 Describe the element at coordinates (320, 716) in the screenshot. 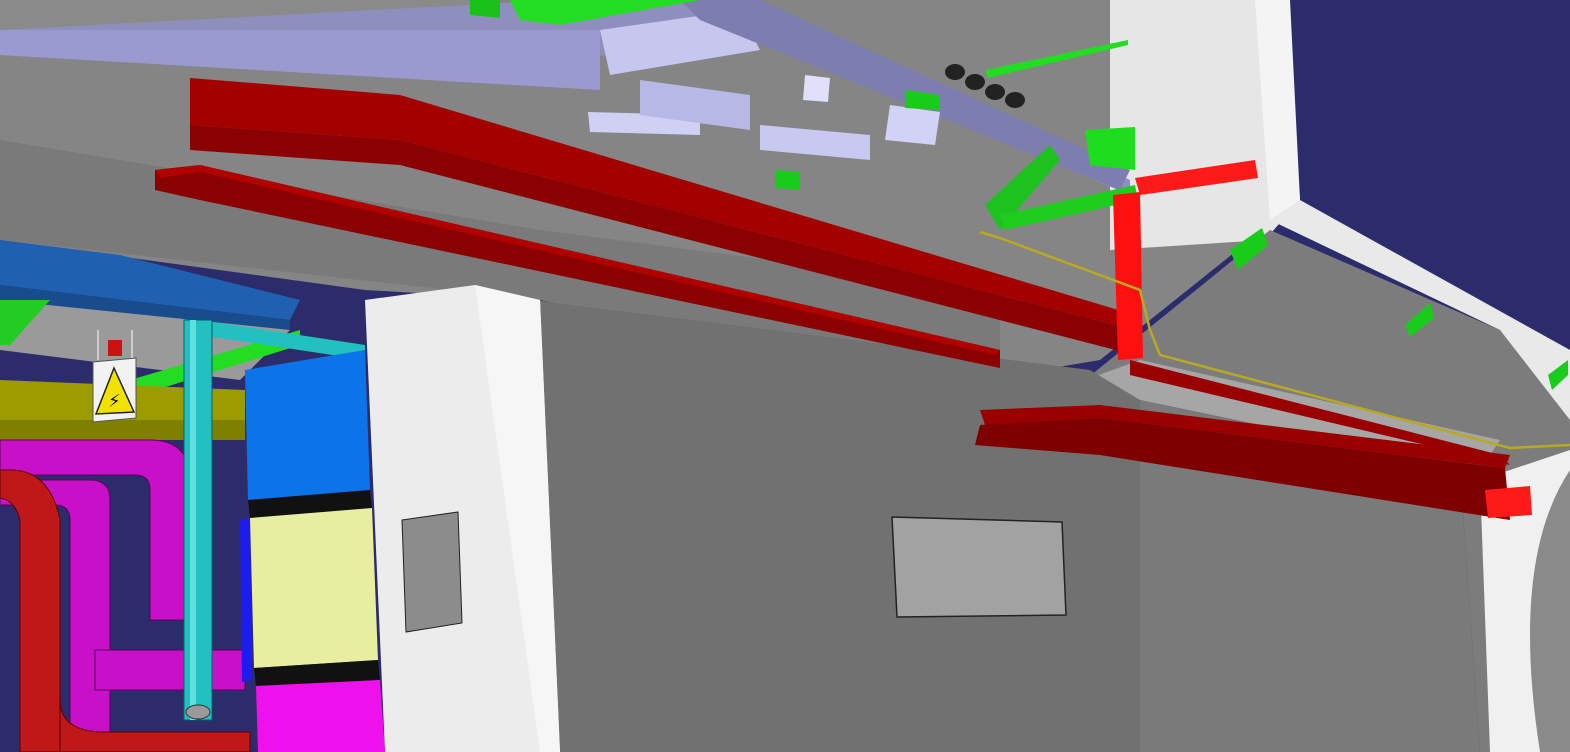

I see `panel-magenta` at that location.